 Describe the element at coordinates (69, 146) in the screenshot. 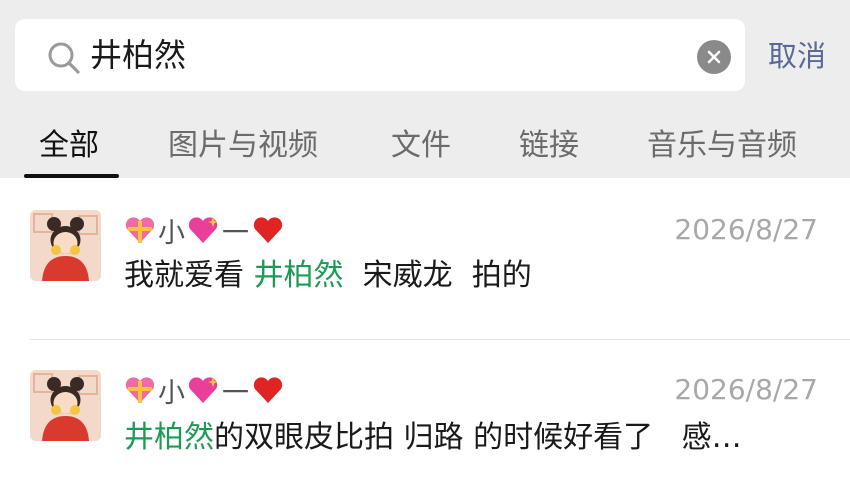

I see `tab-all: 全部` at that location.